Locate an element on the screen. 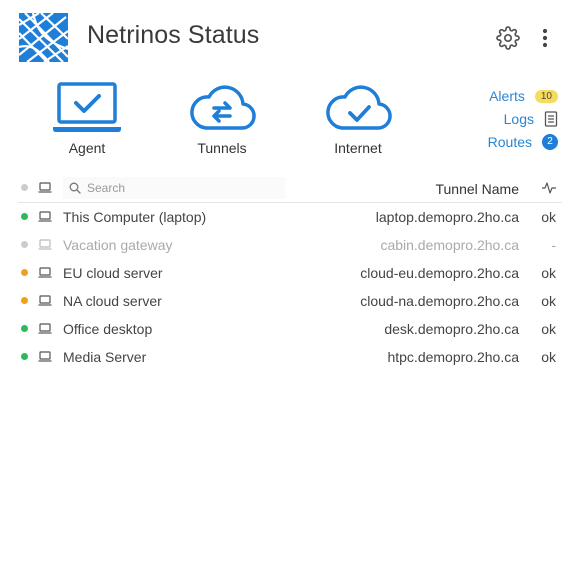 This screenshot has height=561, width=582. device-name: This Computer (laptop) is located at coordinates (135, 217).